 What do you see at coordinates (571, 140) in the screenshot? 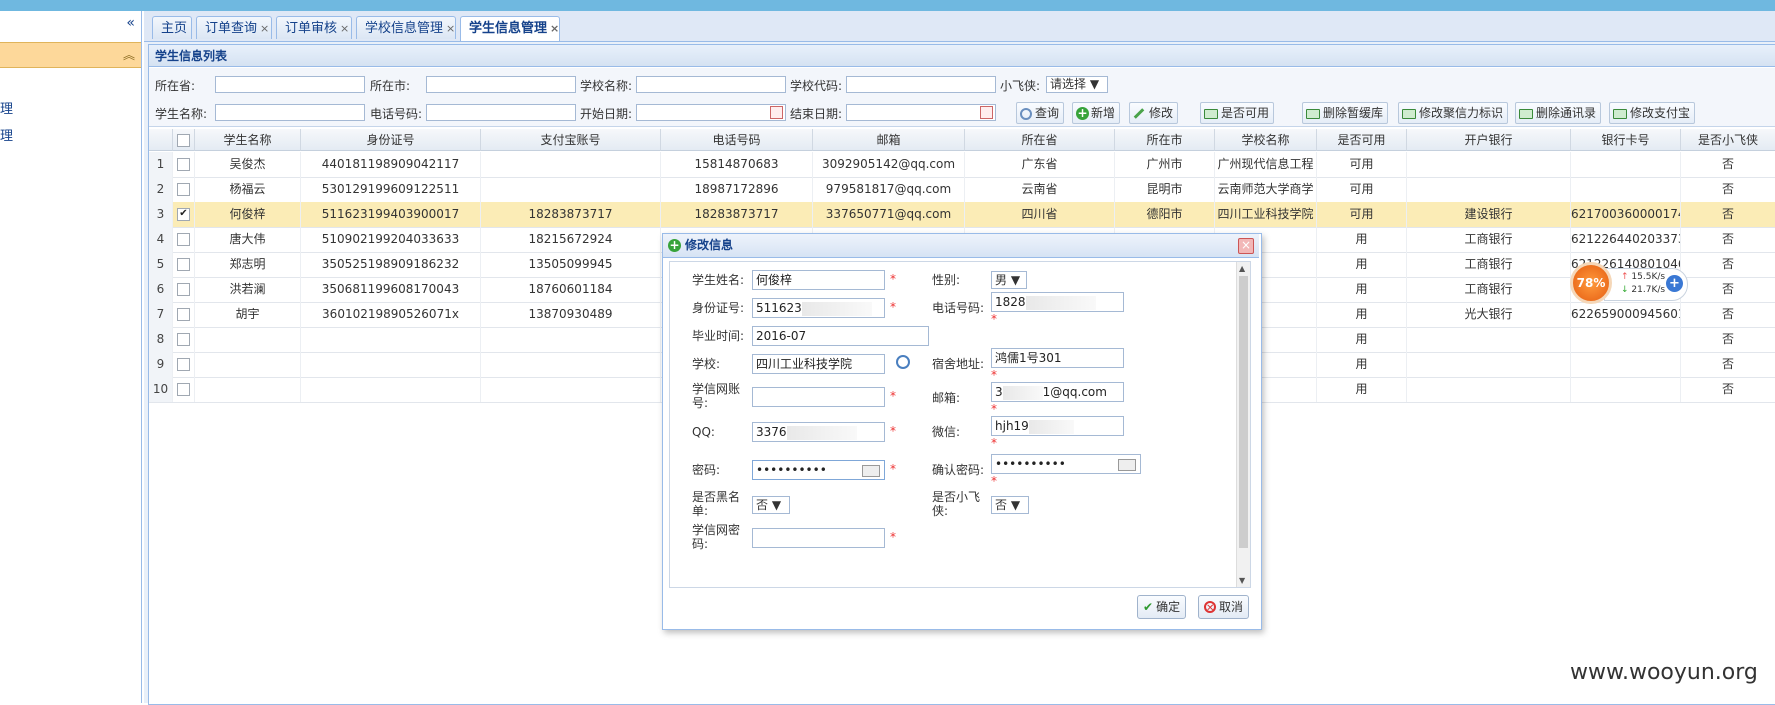
I see `column-header: 支付宝账号` at bounding box center [571, 140].